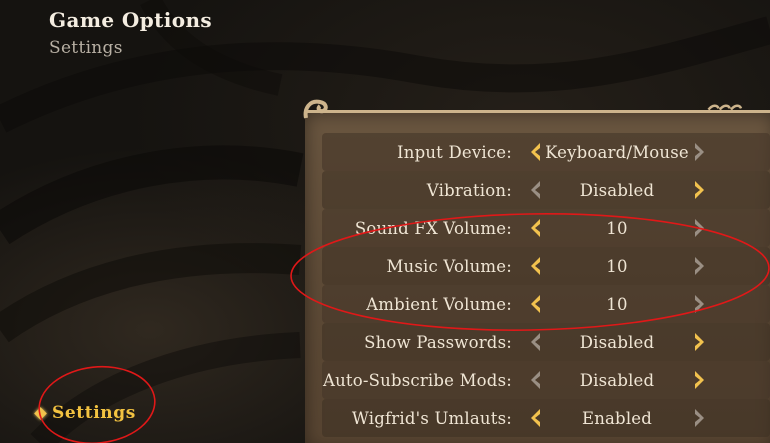  What do you see at coordinates (40, 413) in the screenshot?
I see `diamond-icon` at bounding box center [40, 413].